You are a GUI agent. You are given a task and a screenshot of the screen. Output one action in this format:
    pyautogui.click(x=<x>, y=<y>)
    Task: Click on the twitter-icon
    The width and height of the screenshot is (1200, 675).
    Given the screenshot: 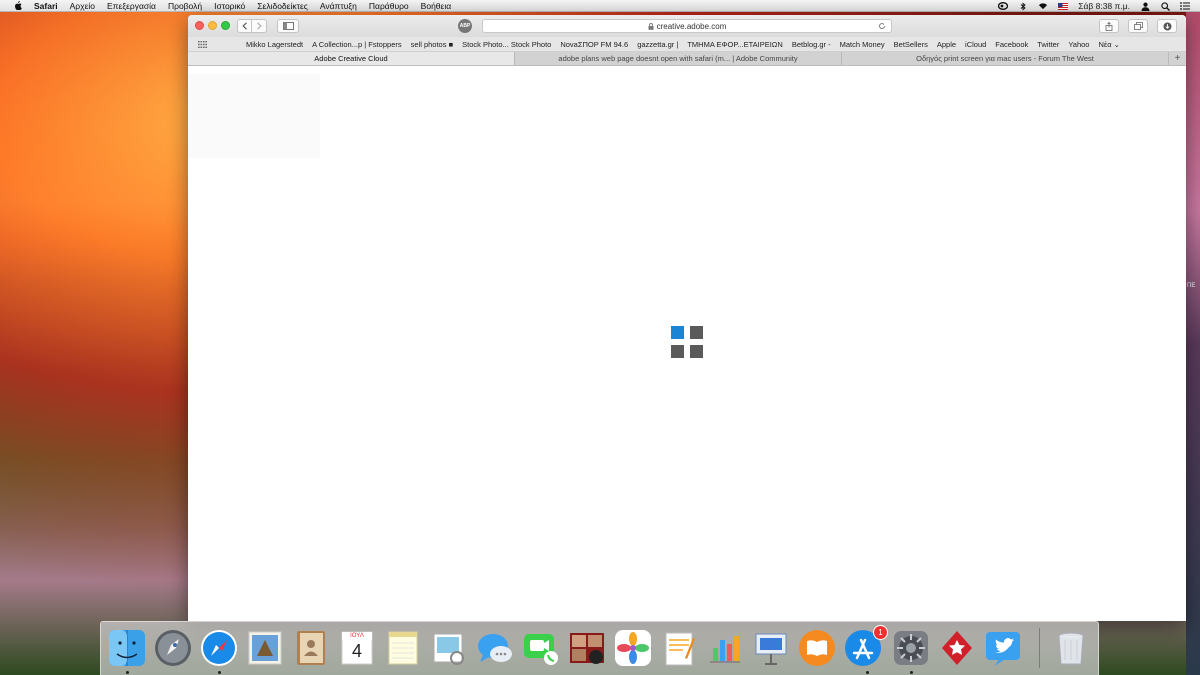 What is the action you would take?
    pyautogui.click(x=1003, y=648)
    